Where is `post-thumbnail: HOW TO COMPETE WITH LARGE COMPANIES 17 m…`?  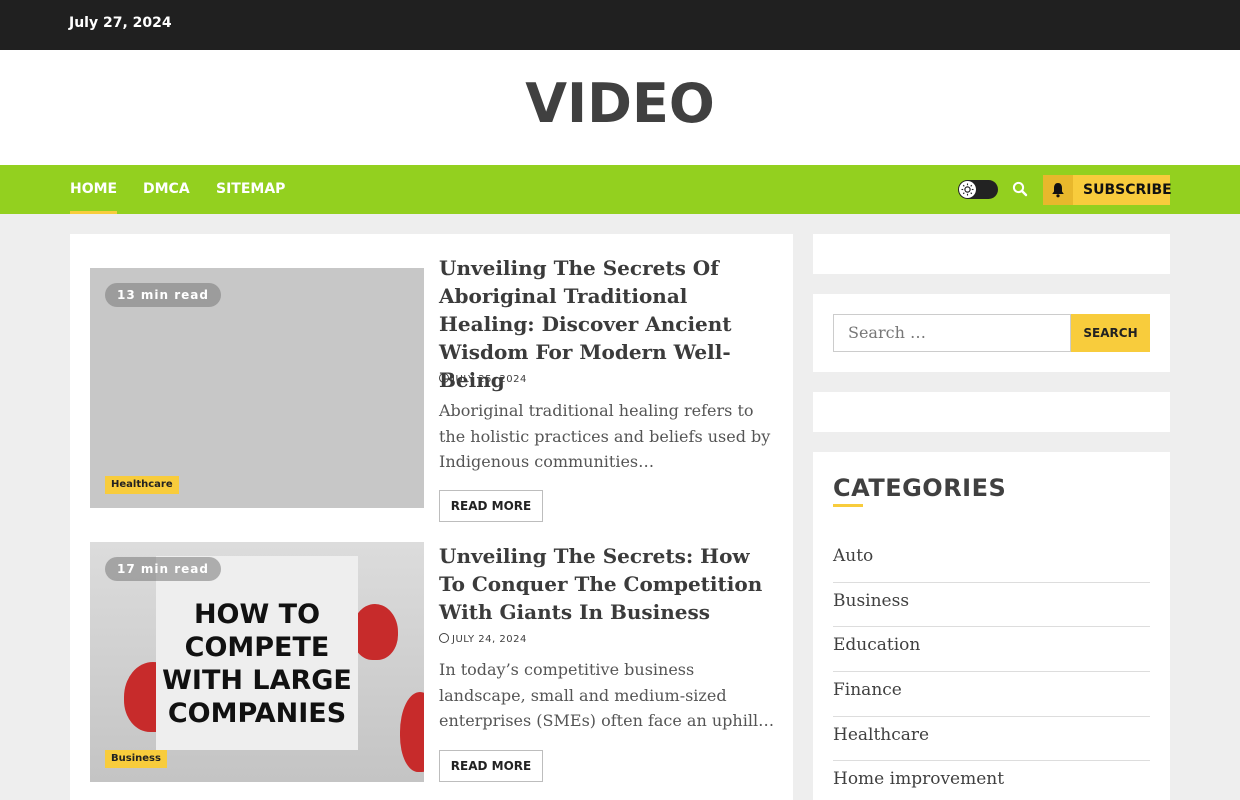 post-thumbnail: HOW TO COMPETE WITH LARGE COMPANIES 17 m… is located at coordinates (257, 662).